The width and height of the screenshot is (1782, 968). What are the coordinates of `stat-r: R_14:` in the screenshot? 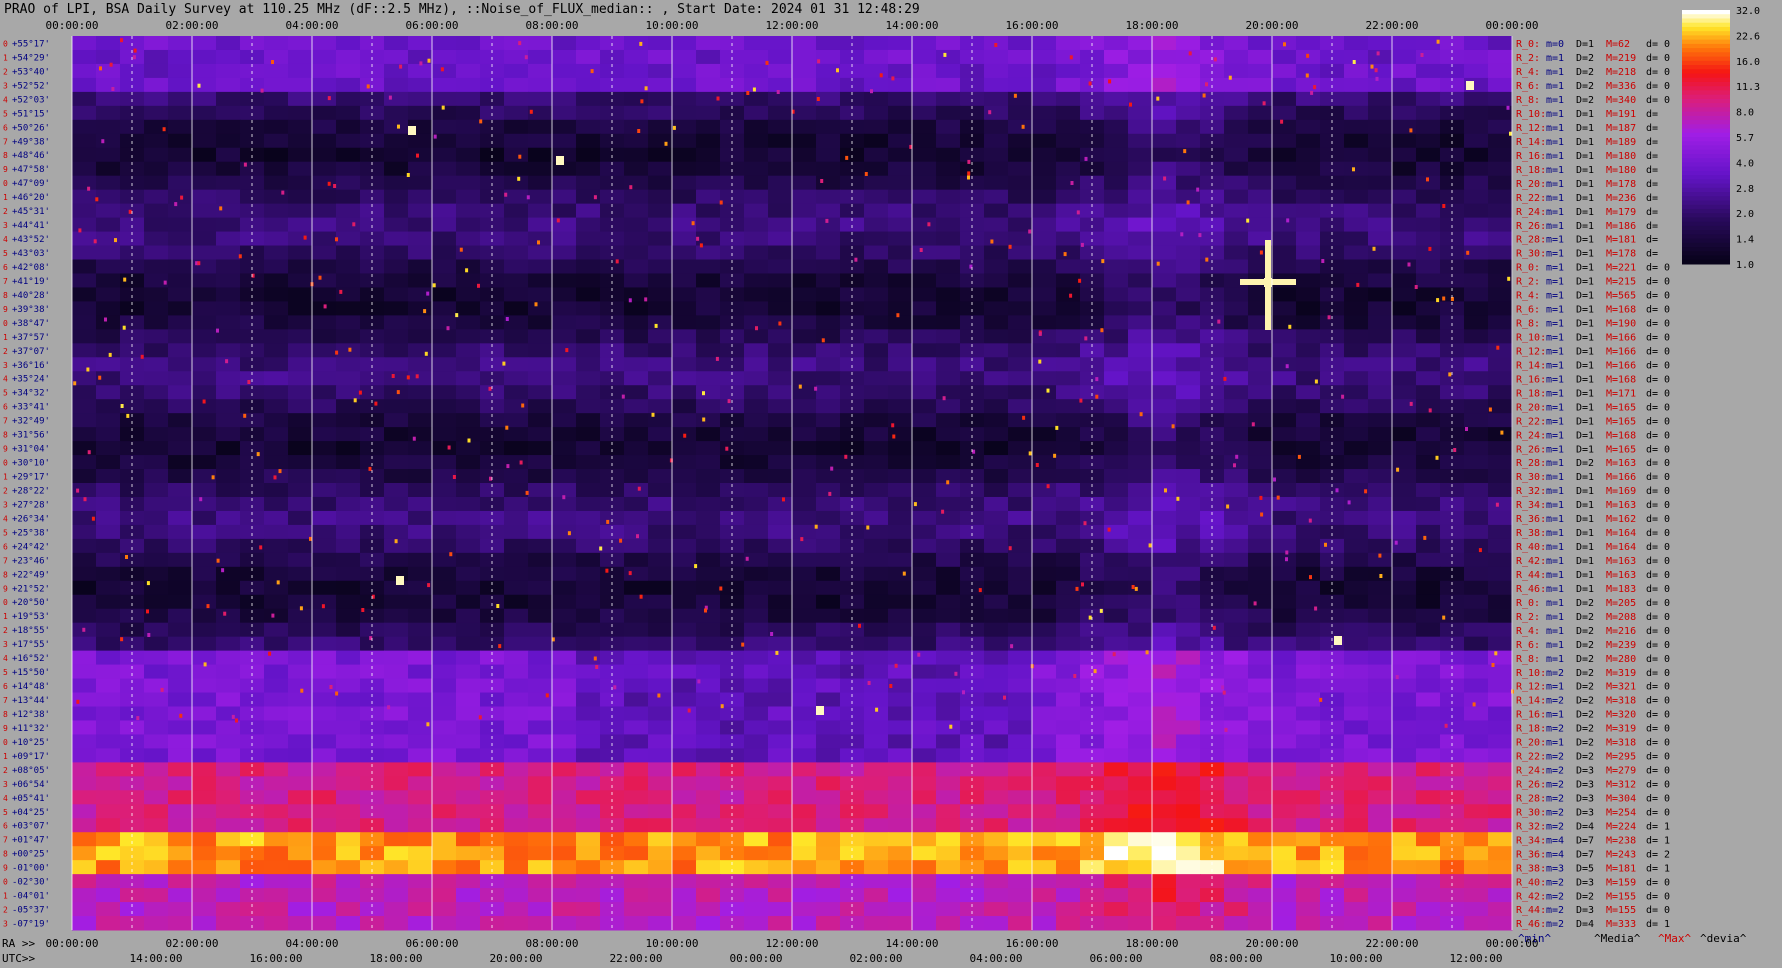 It's located at (1531, 365).